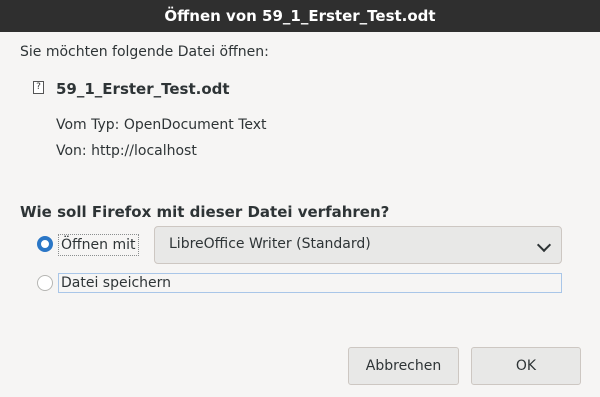  What do you see at coordinates (126, 151) in the screenshot?
I see `file-source: Von: http://localhost` at bounding box center [126, 151].